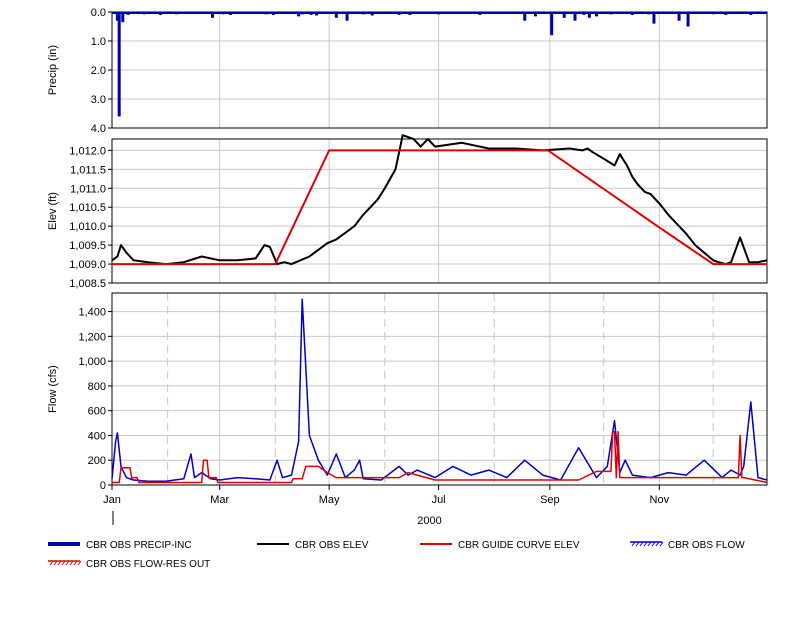 The width and height of the screenshot is (800, 627). What do you see at coordinates (53, 389) in the screenshot?
I see `y-axis-label: Flow (cfs)` at bounding box center [53, 389].